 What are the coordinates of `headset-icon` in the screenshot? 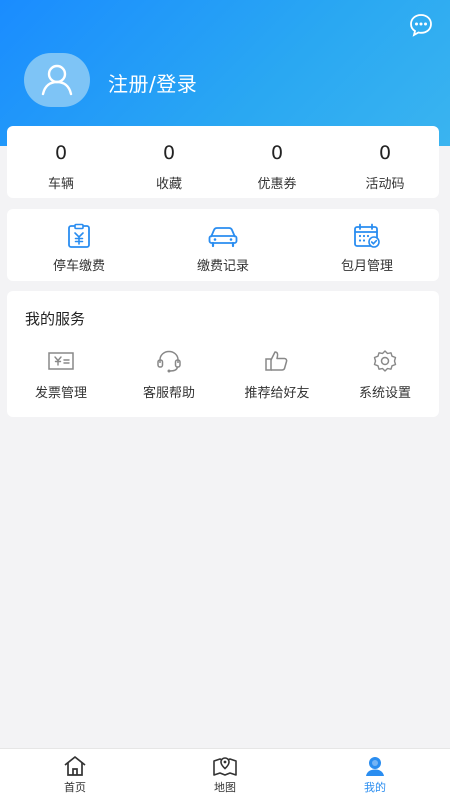 It's located at (169, 361).